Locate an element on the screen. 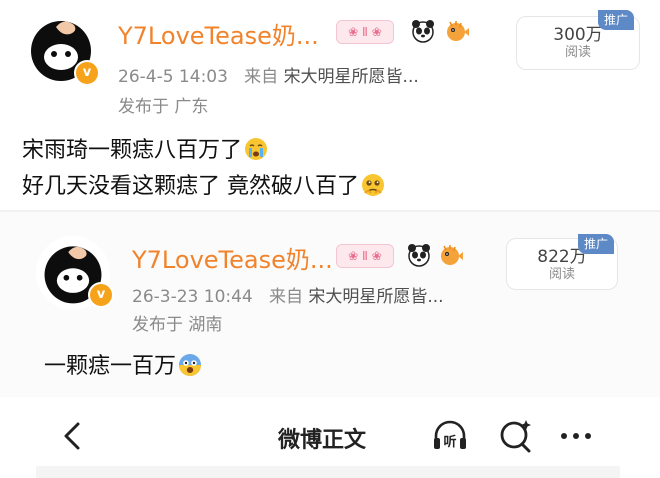  post-content-line-1: 一颗痣一百万 is located at coordinates (123, 367).